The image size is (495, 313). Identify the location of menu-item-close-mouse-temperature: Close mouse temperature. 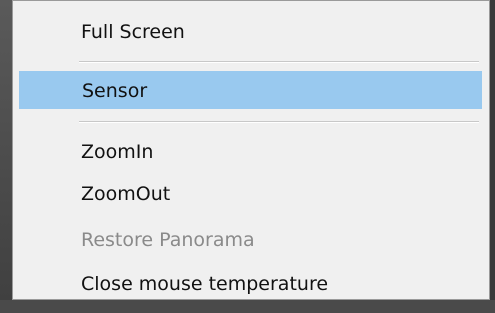
(250, 284).